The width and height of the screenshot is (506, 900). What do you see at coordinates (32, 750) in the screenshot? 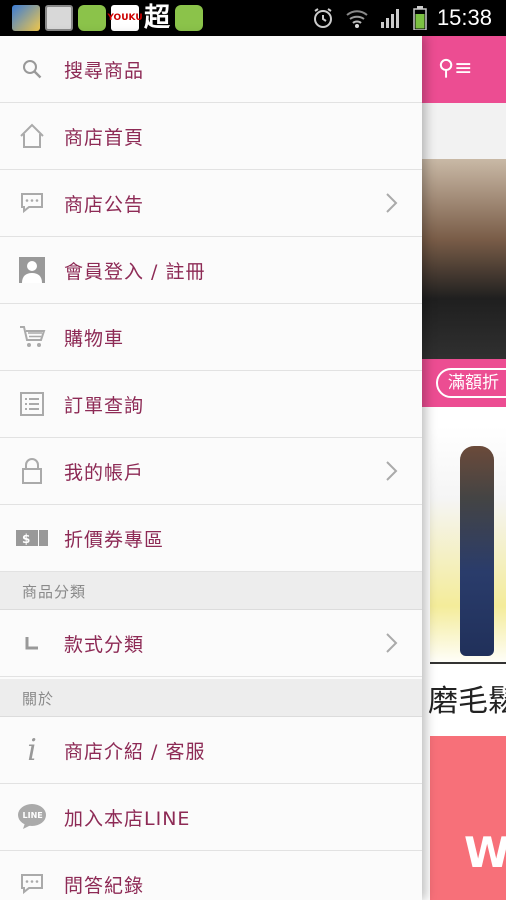
I see `info-icon: i` at bounding box center [32, 750].